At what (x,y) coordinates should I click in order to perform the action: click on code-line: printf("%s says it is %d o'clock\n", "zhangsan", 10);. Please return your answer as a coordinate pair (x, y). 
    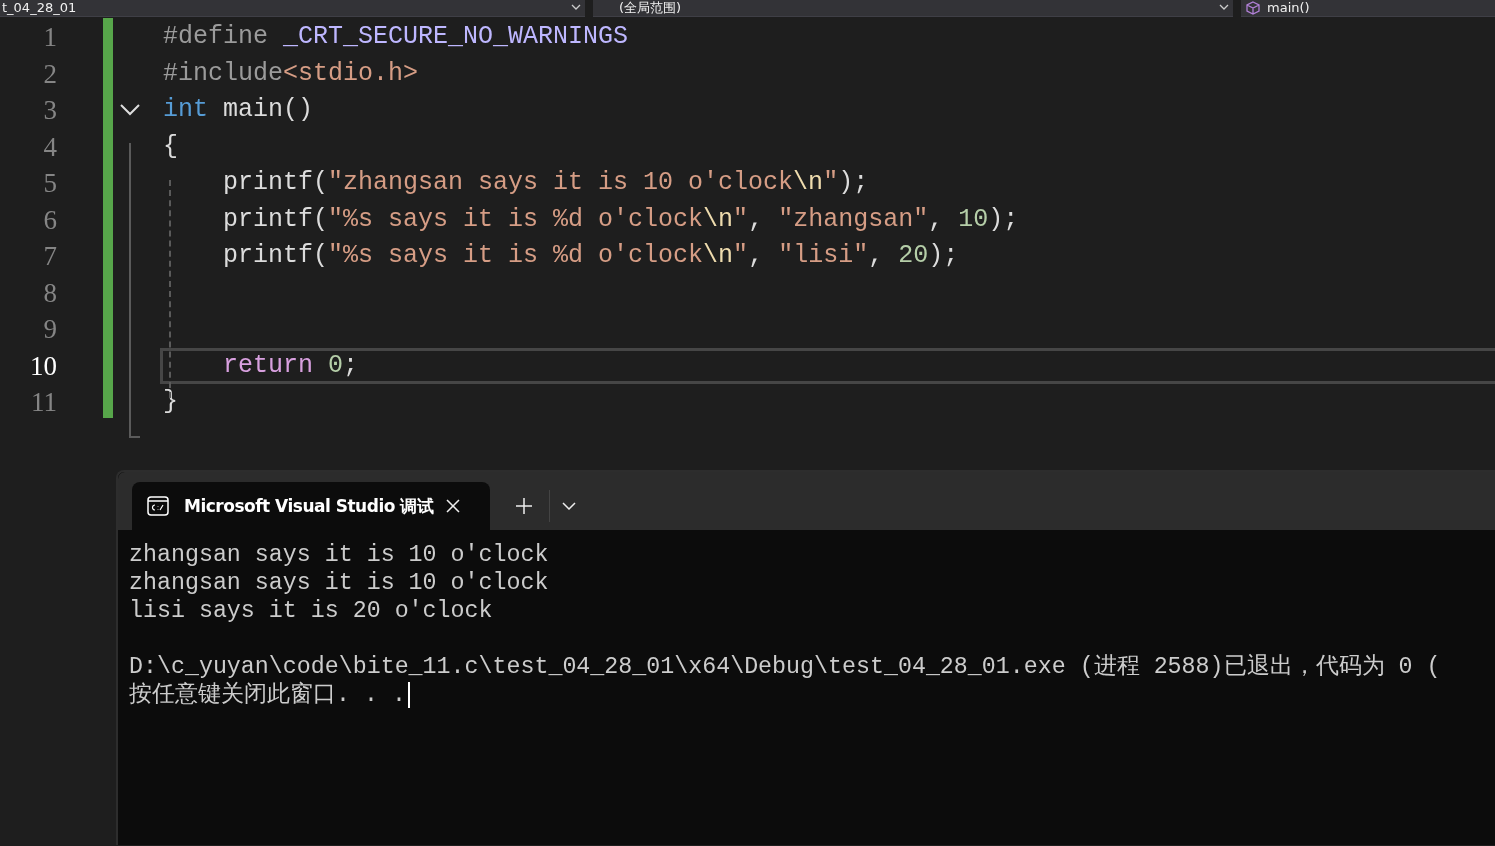
    Looking at the image, I should click on (620, 219).